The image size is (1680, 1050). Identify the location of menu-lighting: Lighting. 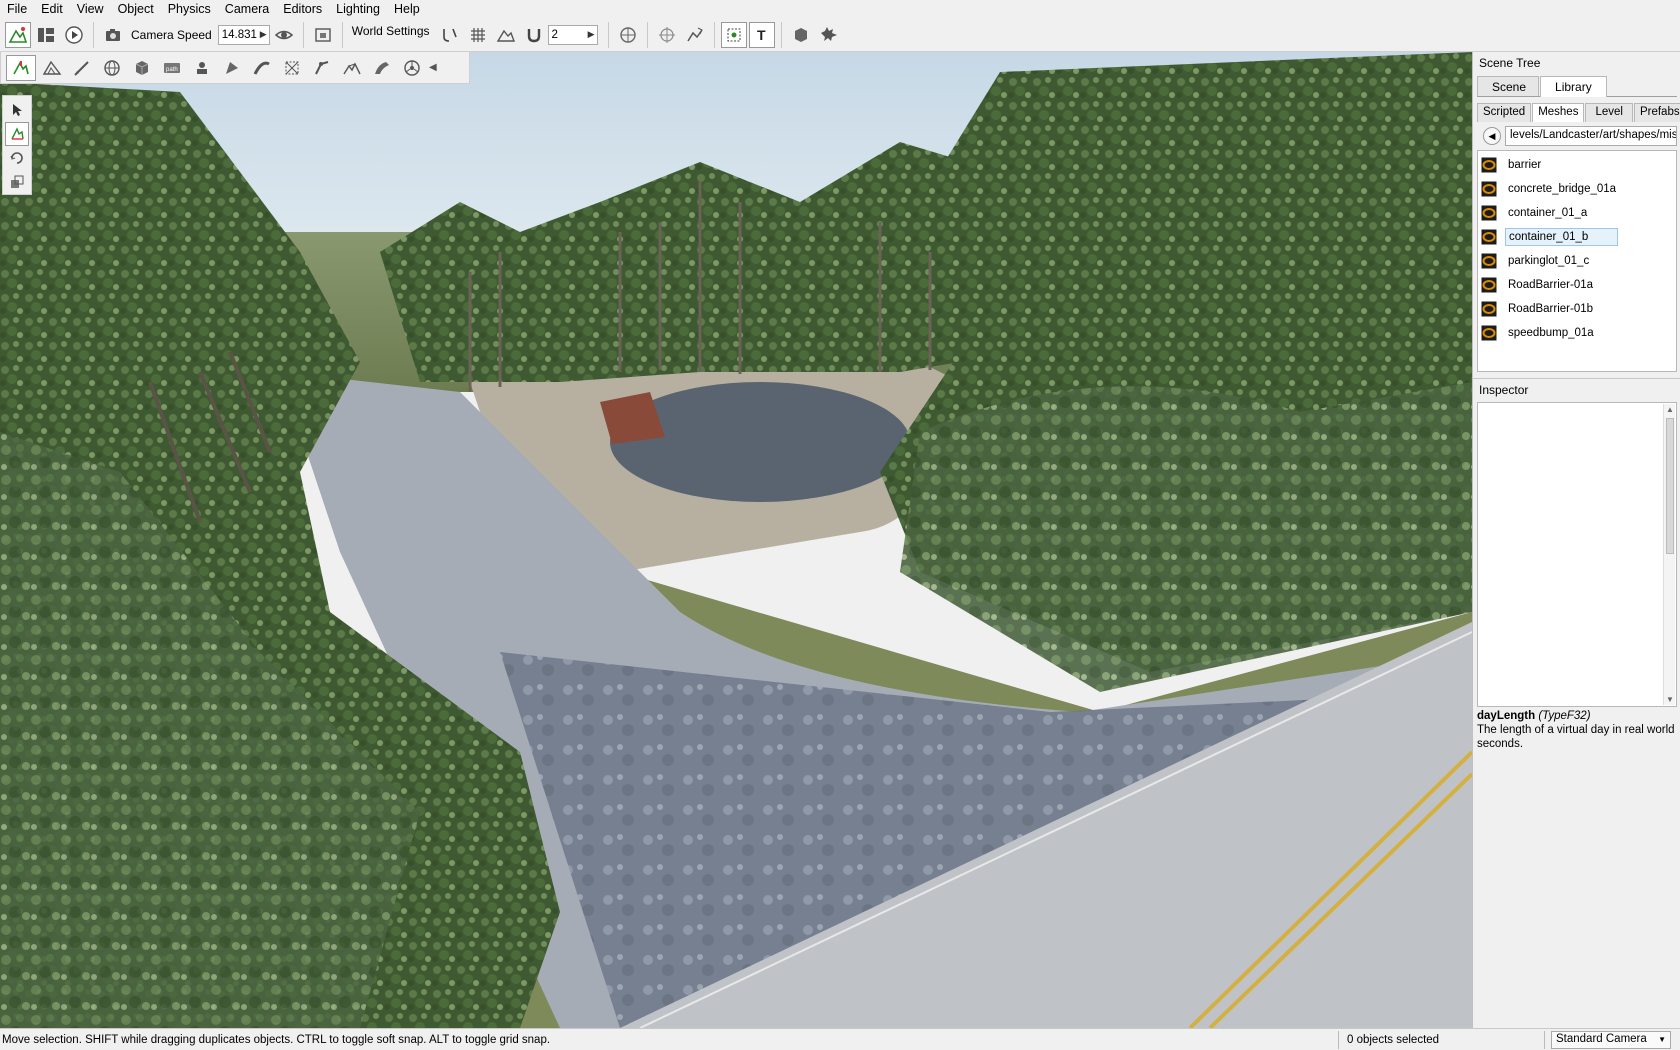
(358, 9).